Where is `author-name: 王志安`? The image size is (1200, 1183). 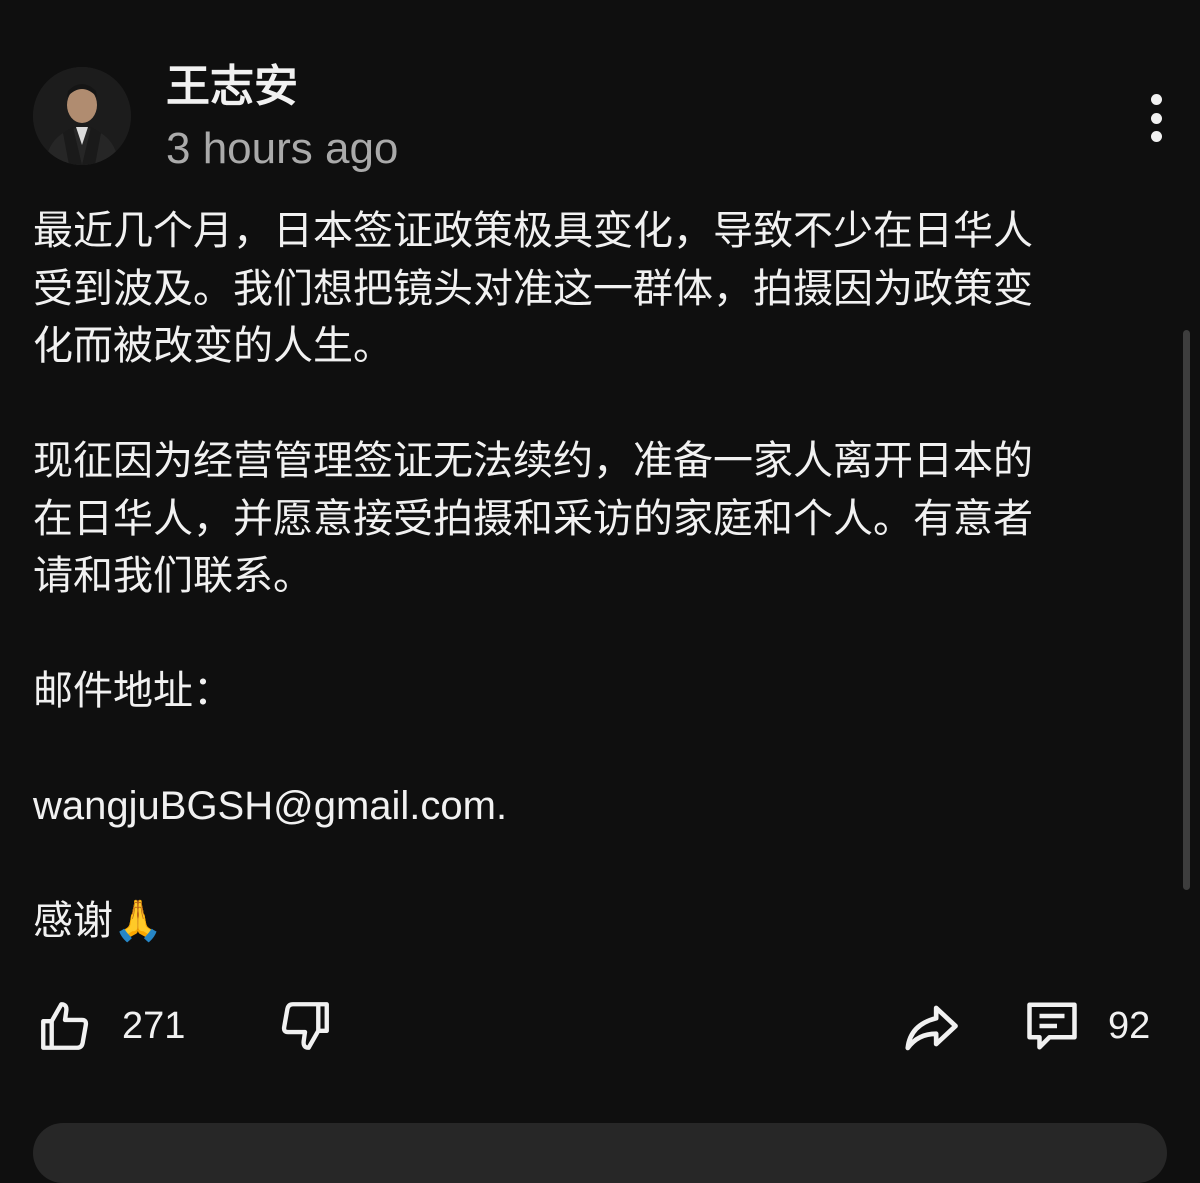 author-name: 王志安 is located at coordinates (232, 82).